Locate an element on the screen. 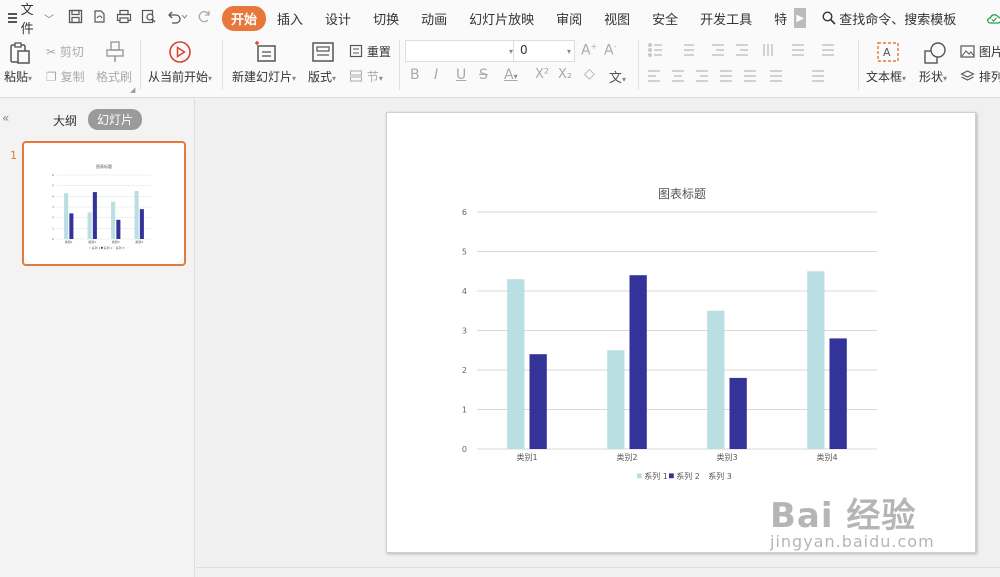  layout-button: 版式▾ is located at coordinates (322, 76).